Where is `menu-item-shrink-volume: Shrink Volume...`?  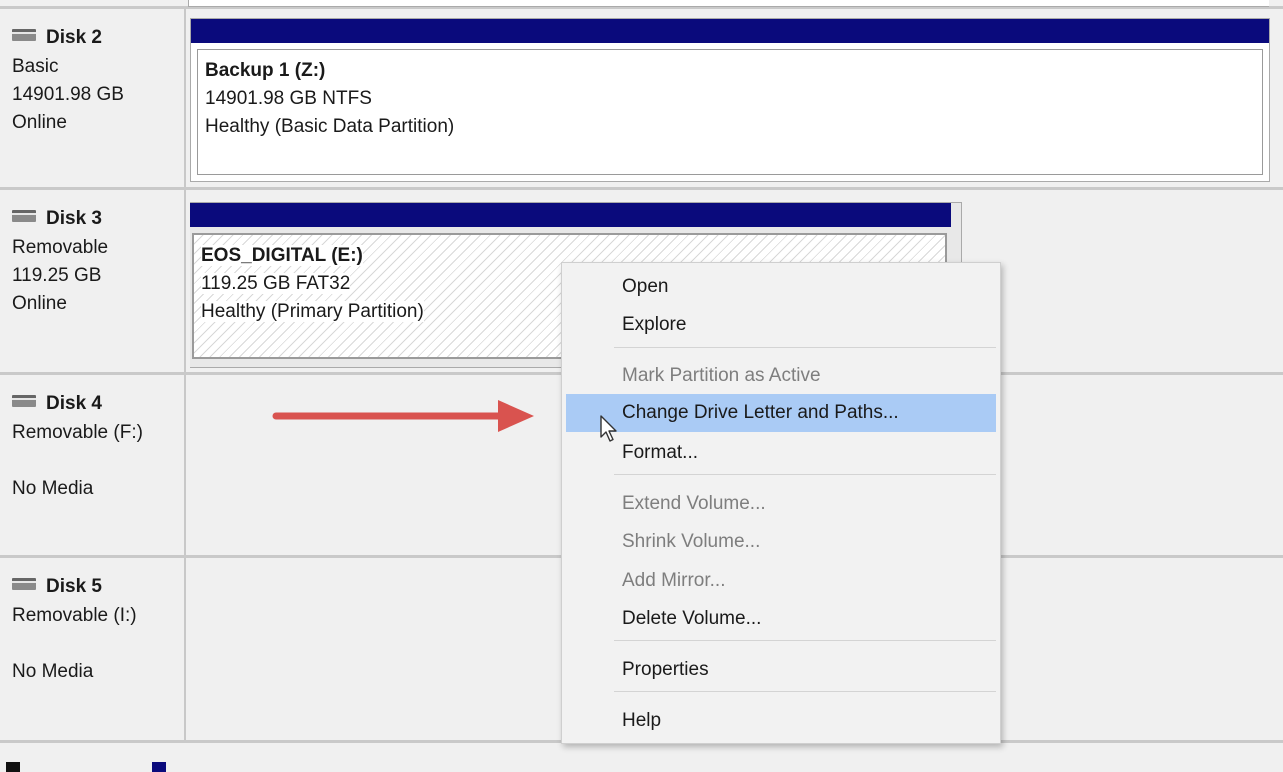
menu-item-shrink-volume: Shrink Volume... is located at coordinates (781, 542).